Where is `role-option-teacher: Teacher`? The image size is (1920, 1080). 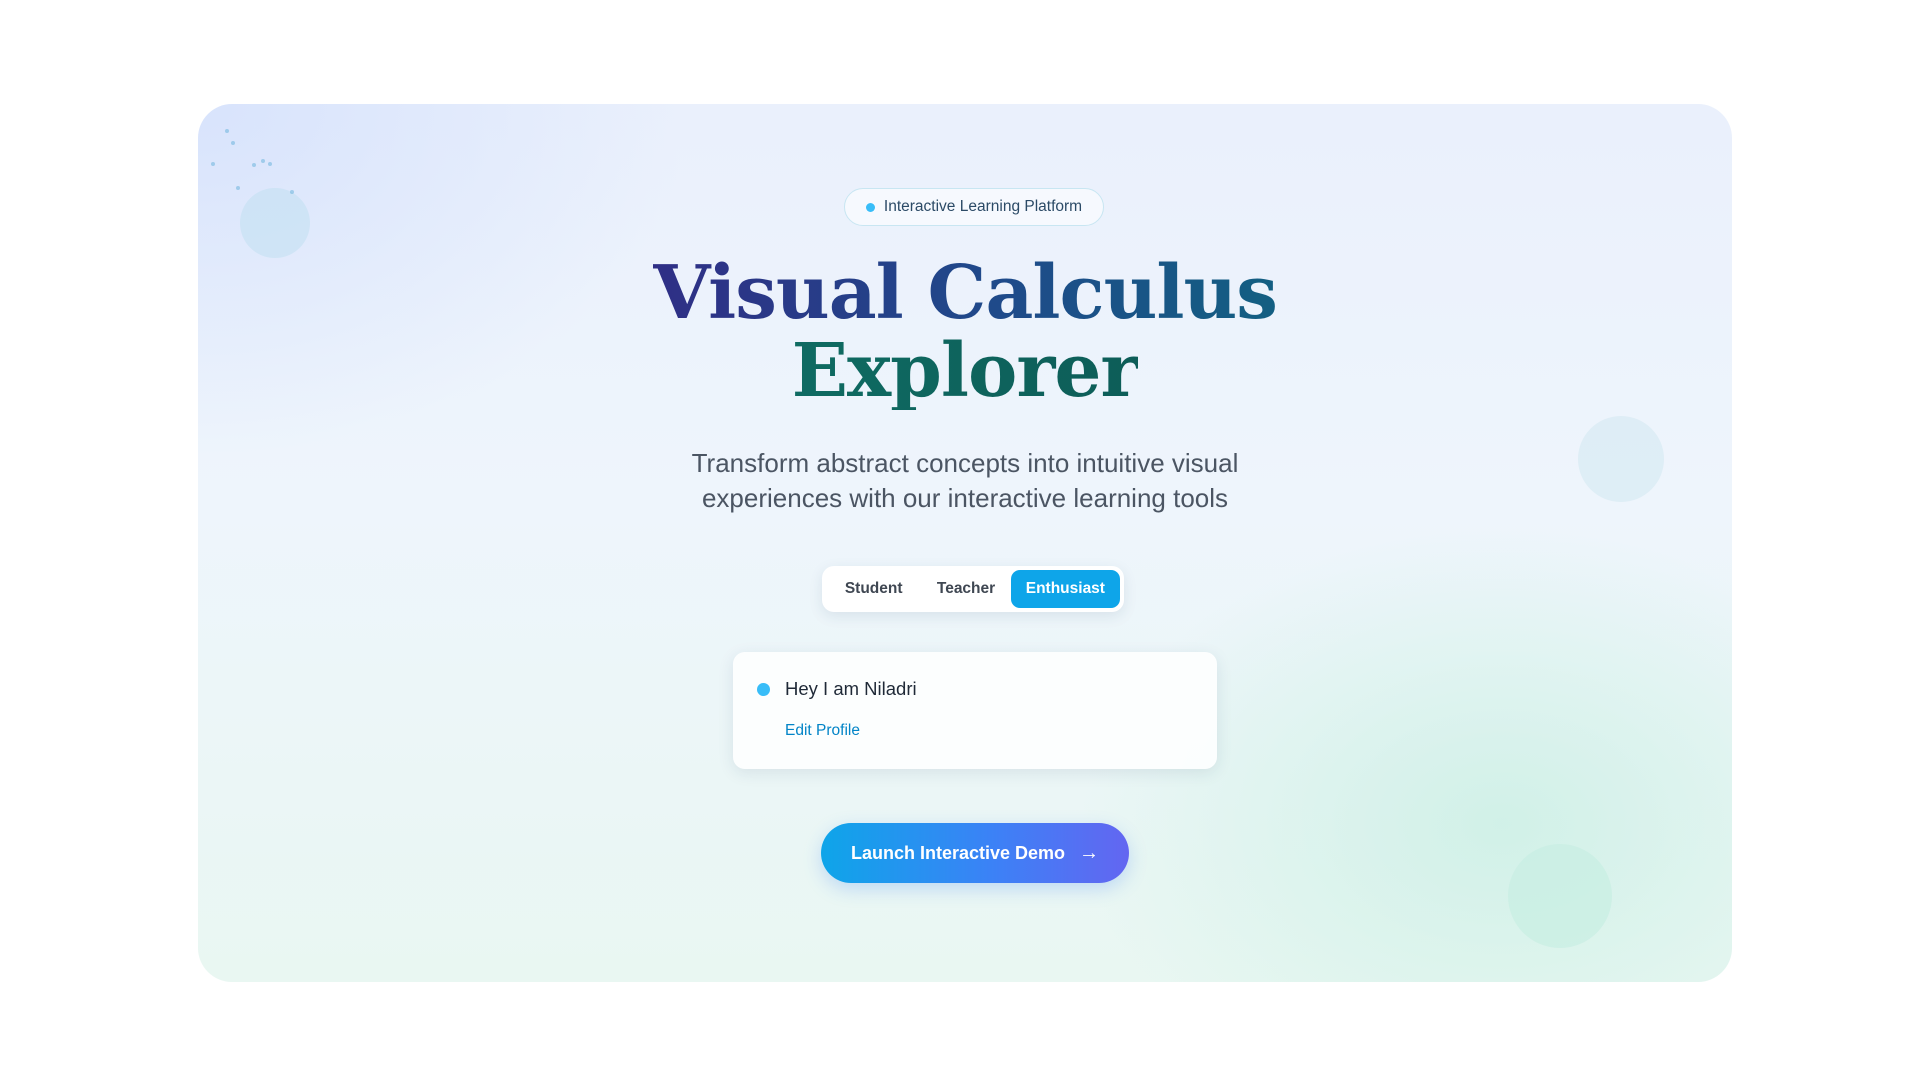 role-option-teacher: Teacher is located at coordinates (965, 589).